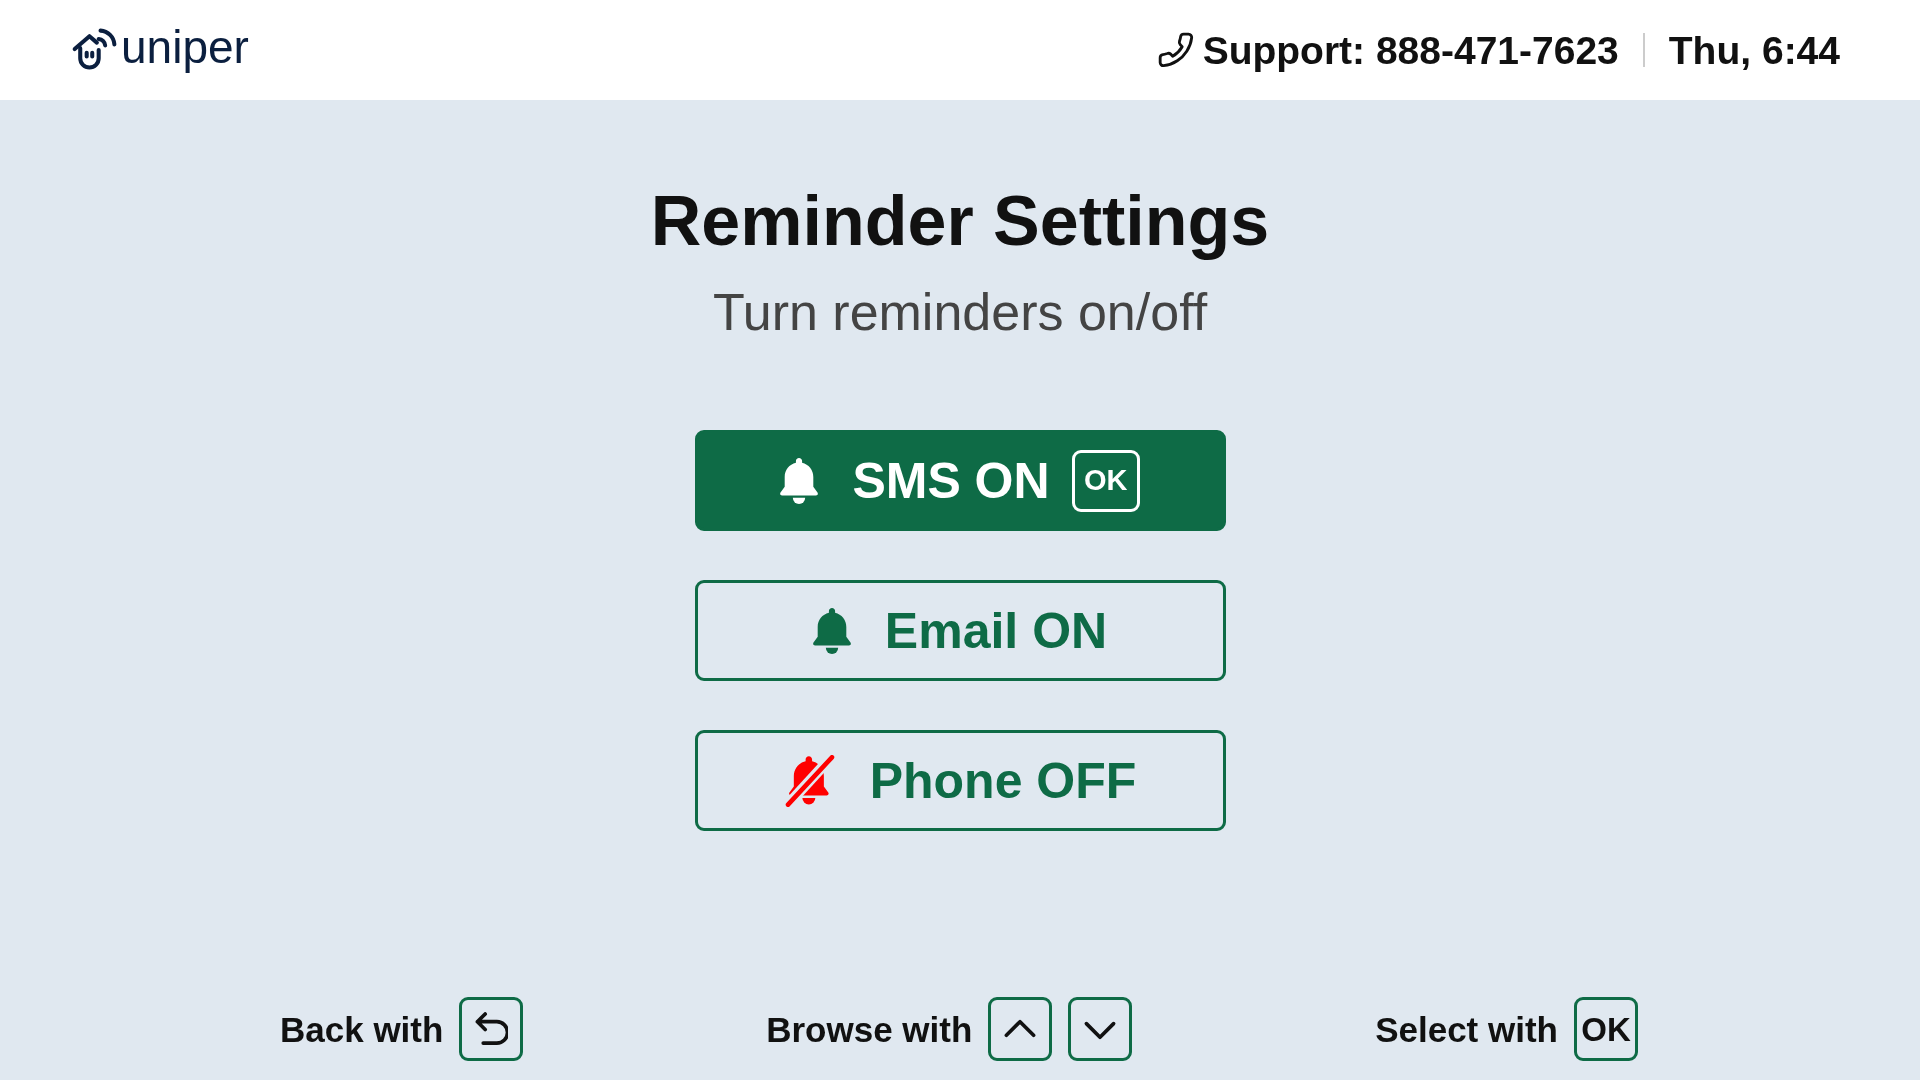 The width and height of the screenshot is (1920, 1080). Describe the element at coordinates (1606, 1029) in the screenshot. I see `key-cap: OK` at that location.